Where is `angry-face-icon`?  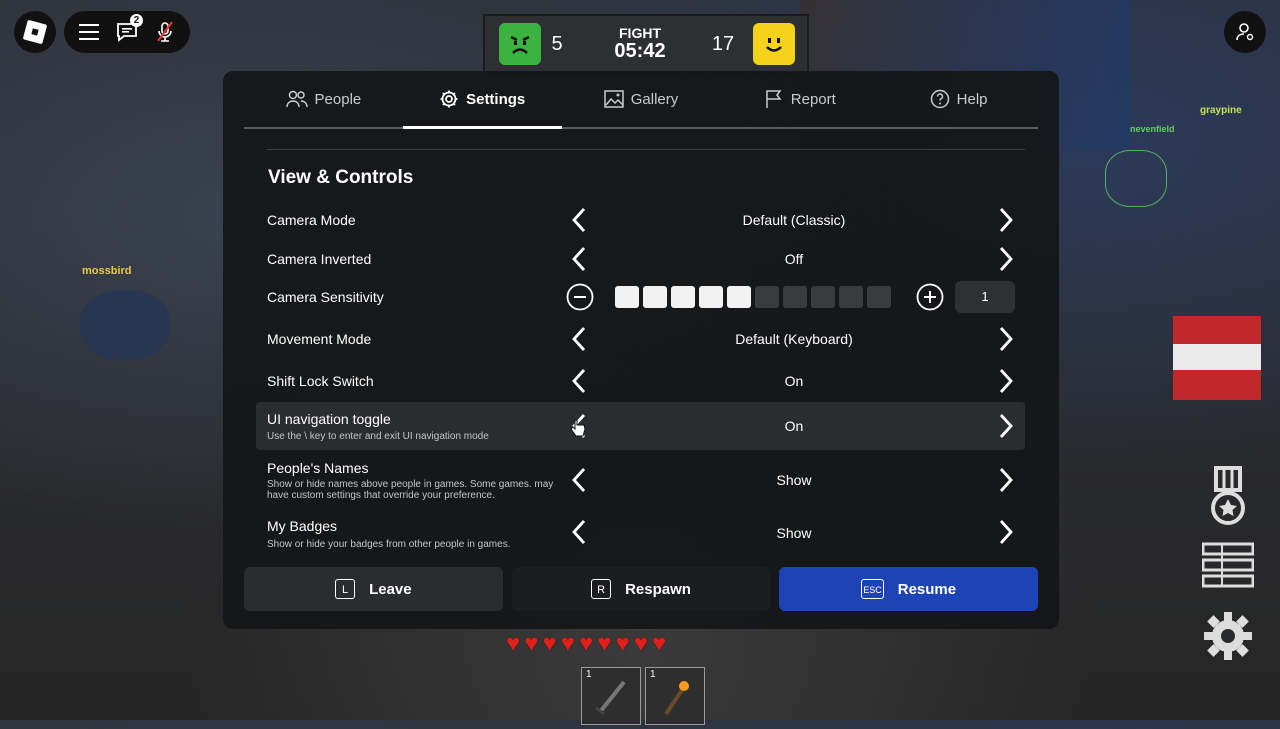
angry-face-icon is located at coordinates (520, 44).